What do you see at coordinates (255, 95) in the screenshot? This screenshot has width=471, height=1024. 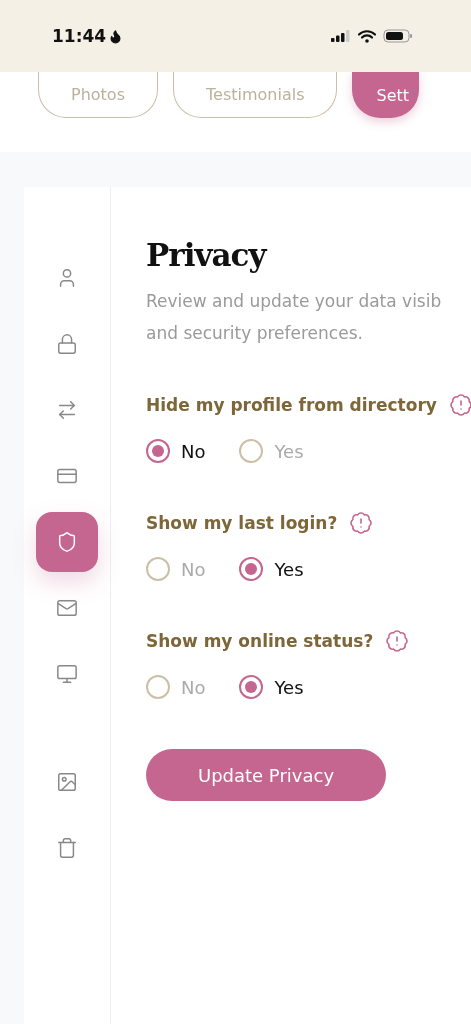 I see `tab: Testimonials` at bounding box center [255, 95].